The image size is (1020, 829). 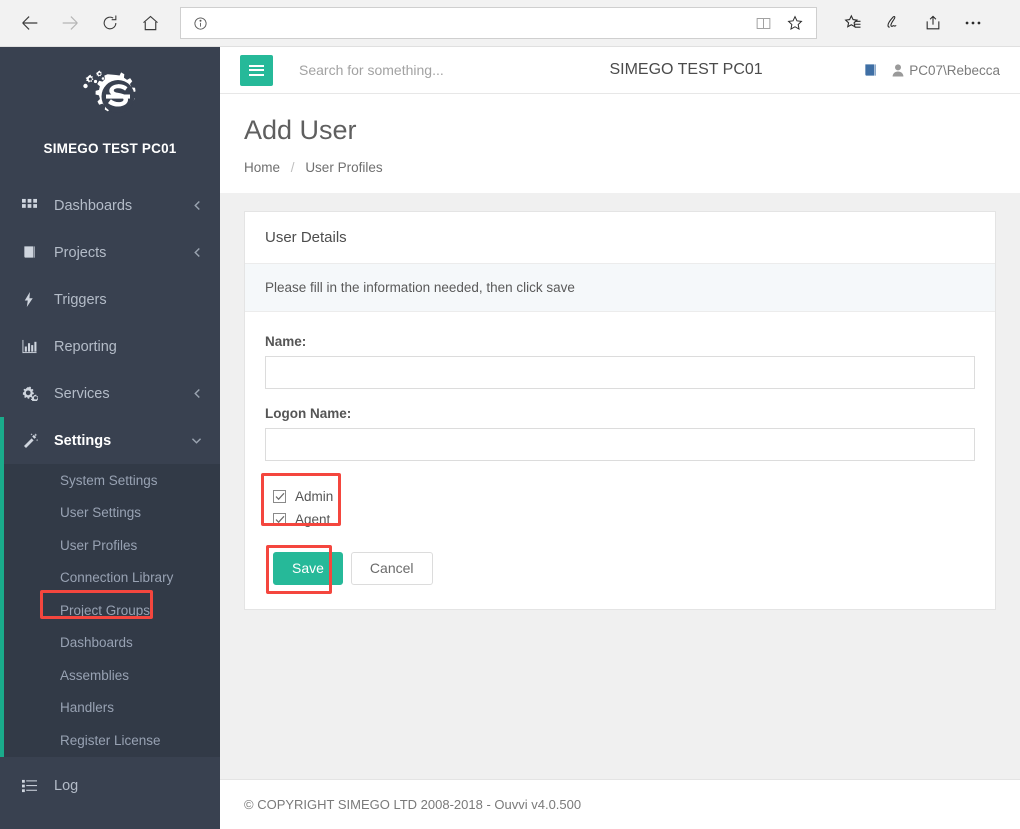 What do you see at coordinates (795, 23) in the screenshot?
I see `star-icon` at bounding box center [795, 23].